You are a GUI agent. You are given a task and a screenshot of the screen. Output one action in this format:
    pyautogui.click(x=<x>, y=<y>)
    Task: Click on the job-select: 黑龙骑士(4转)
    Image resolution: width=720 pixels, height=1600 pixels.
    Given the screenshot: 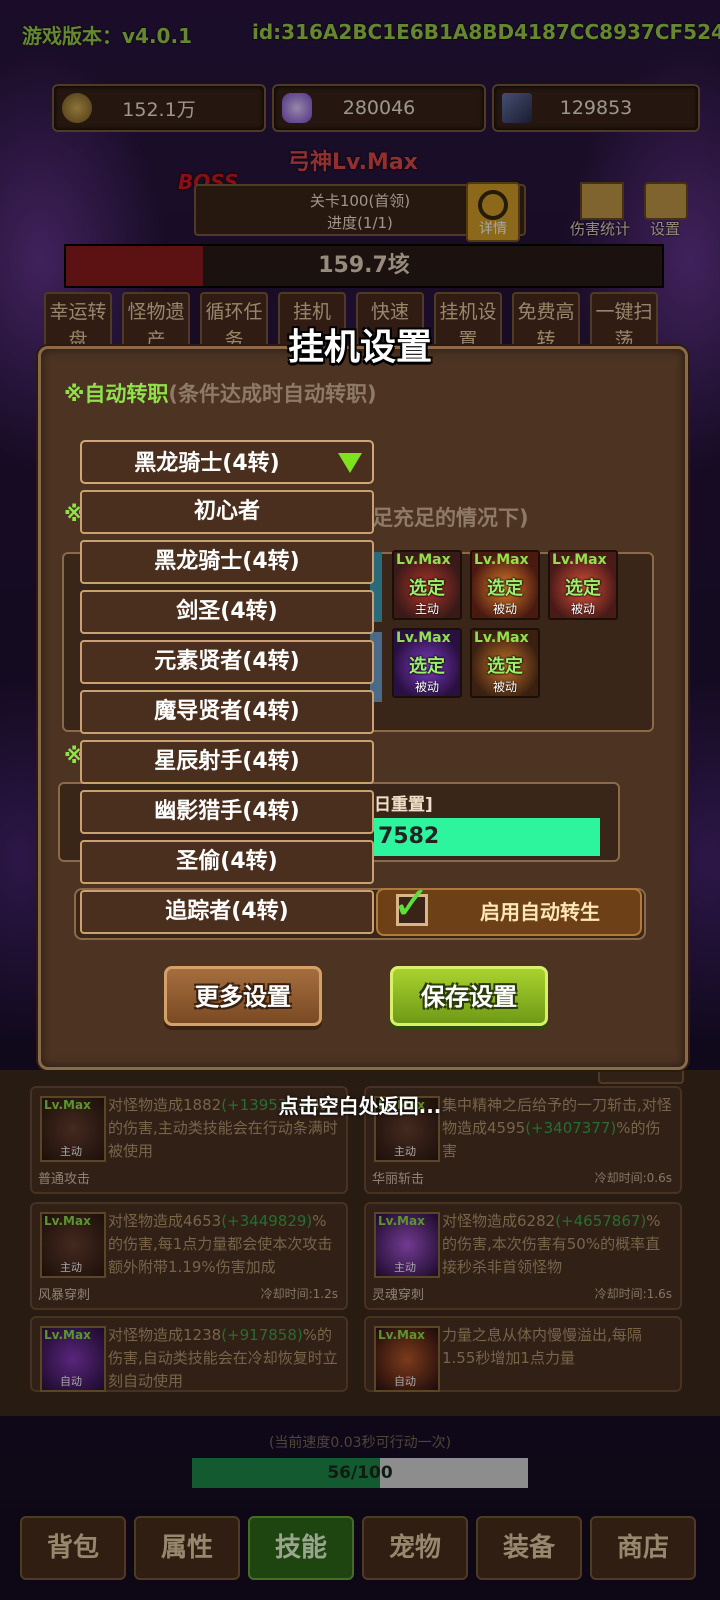 What is the action you would take?
    pyautogui.click(x=227, y=462)
    